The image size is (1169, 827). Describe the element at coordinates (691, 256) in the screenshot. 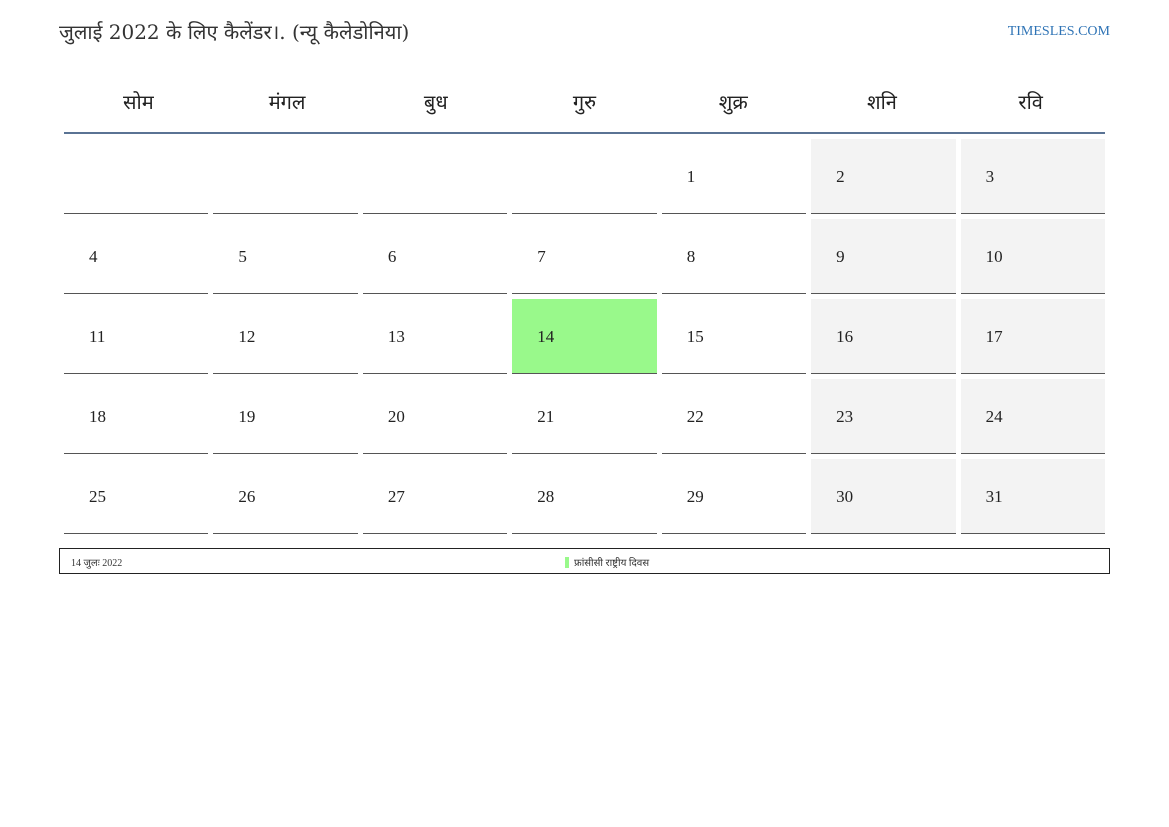

I see `day-number: 8` at that location.